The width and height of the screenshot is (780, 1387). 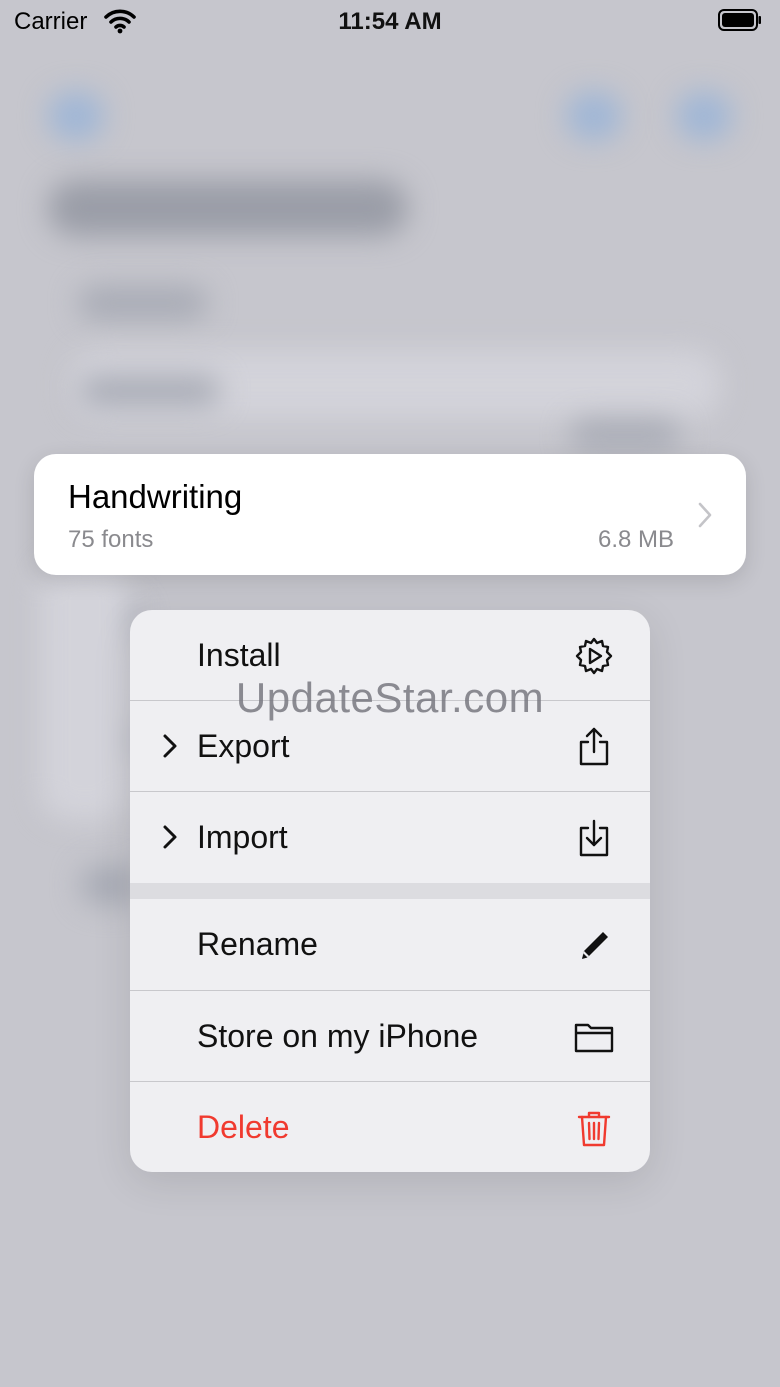 I want to click on gear-play-icon, so click(x=594, y=656).